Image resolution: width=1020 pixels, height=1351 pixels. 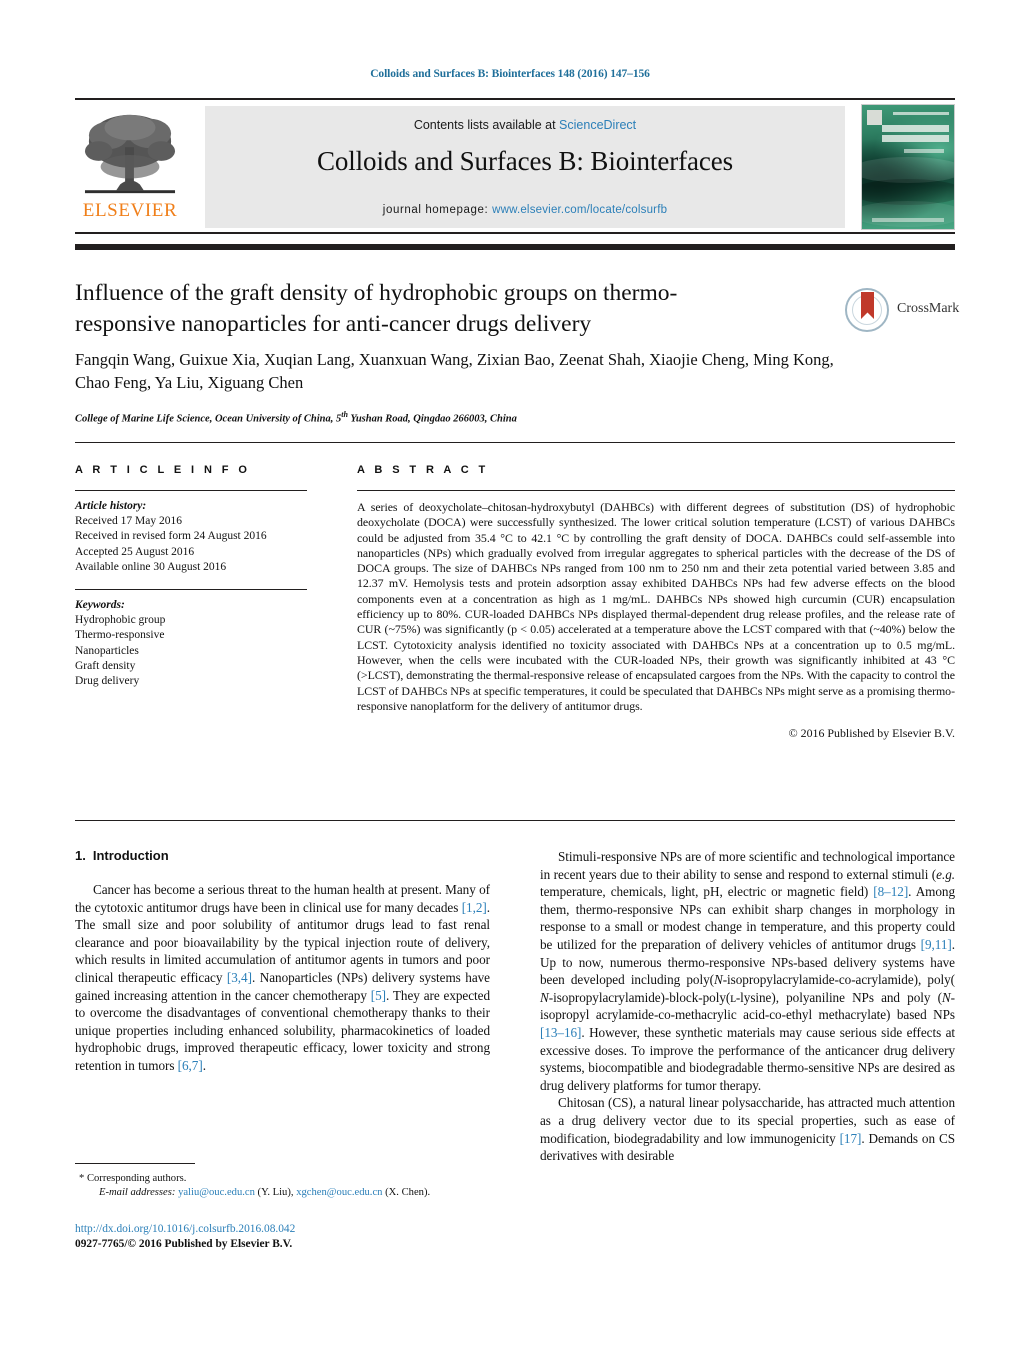 What do you see at coordinates (339, 1192) in the screenshot?
I see `email-link-chen: xgchen@ouc.edu.cn` at bounding box center [339, 1192].